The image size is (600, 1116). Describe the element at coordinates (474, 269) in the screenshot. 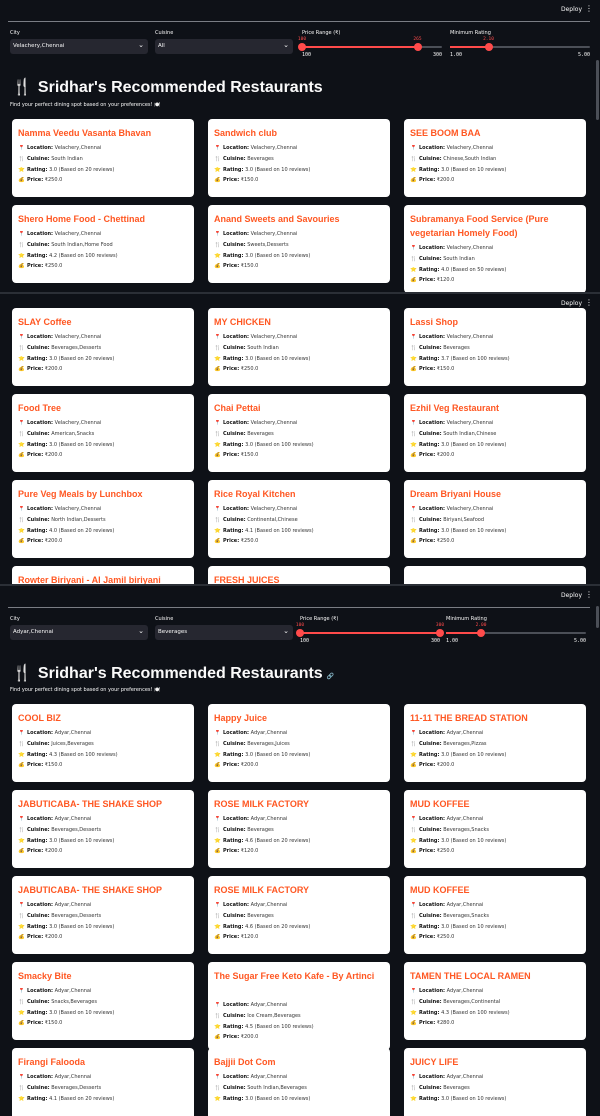

I see `rating-value: 4.0 (Based on 50 reviews)` at that location.